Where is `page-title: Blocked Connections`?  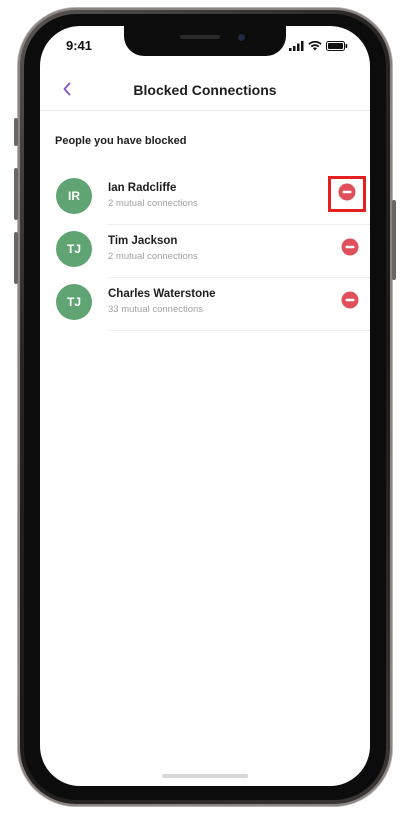
page-title: Blocked Connections is located at coordinates (205, 90).